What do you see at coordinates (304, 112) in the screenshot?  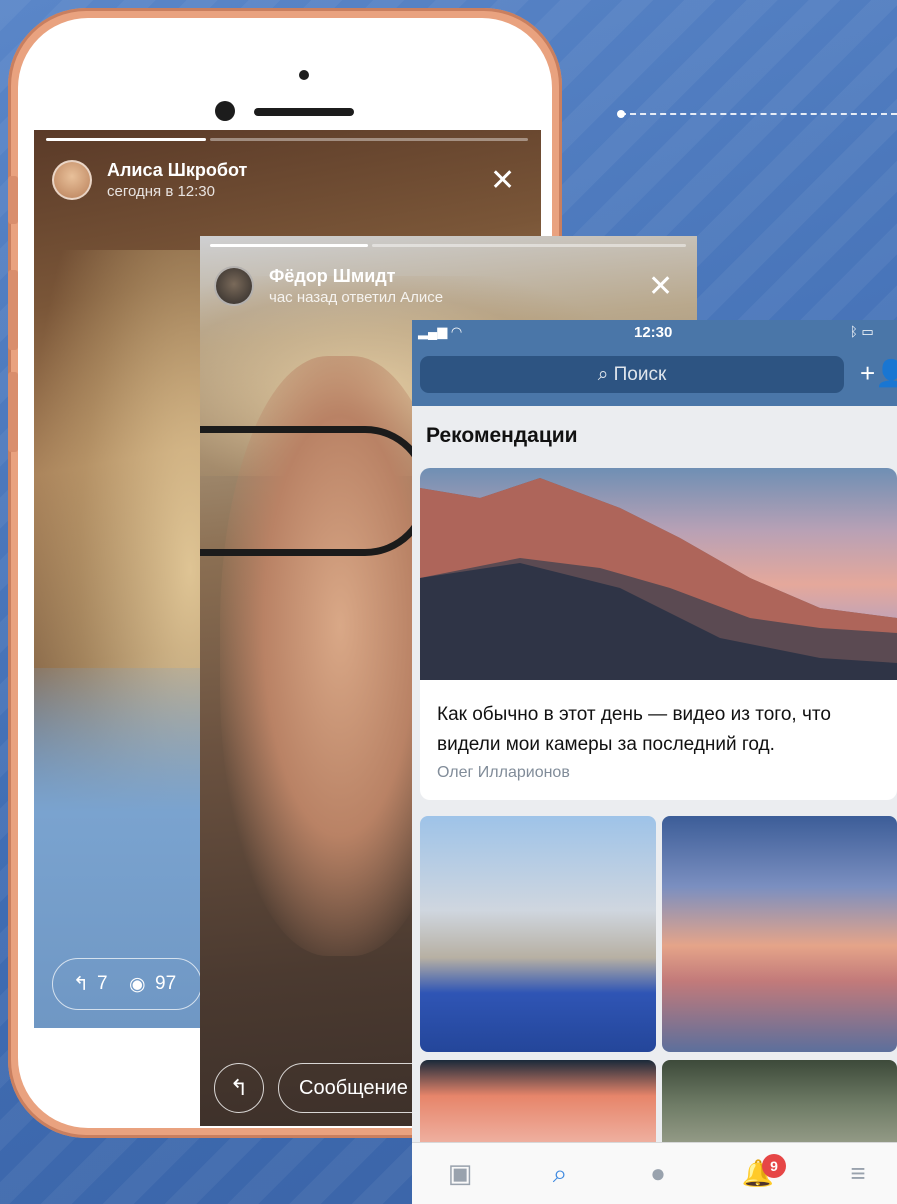 I see `earpiece-speaker` at bounding box center [304, 112].